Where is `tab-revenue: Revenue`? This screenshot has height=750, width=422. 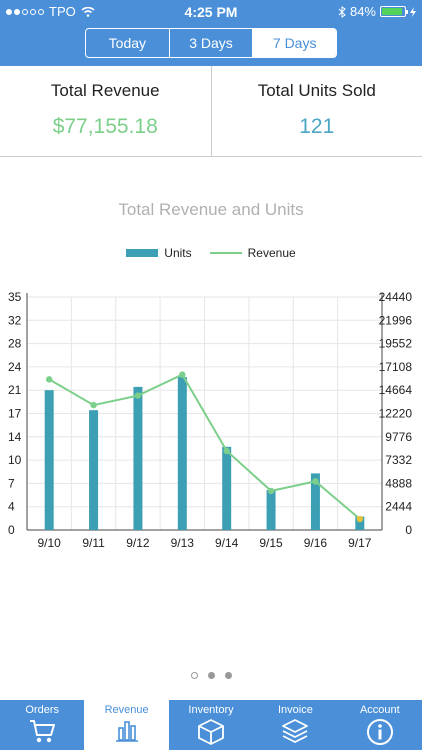 tab-revenue: Revenue is located at coordinates (126, 725).